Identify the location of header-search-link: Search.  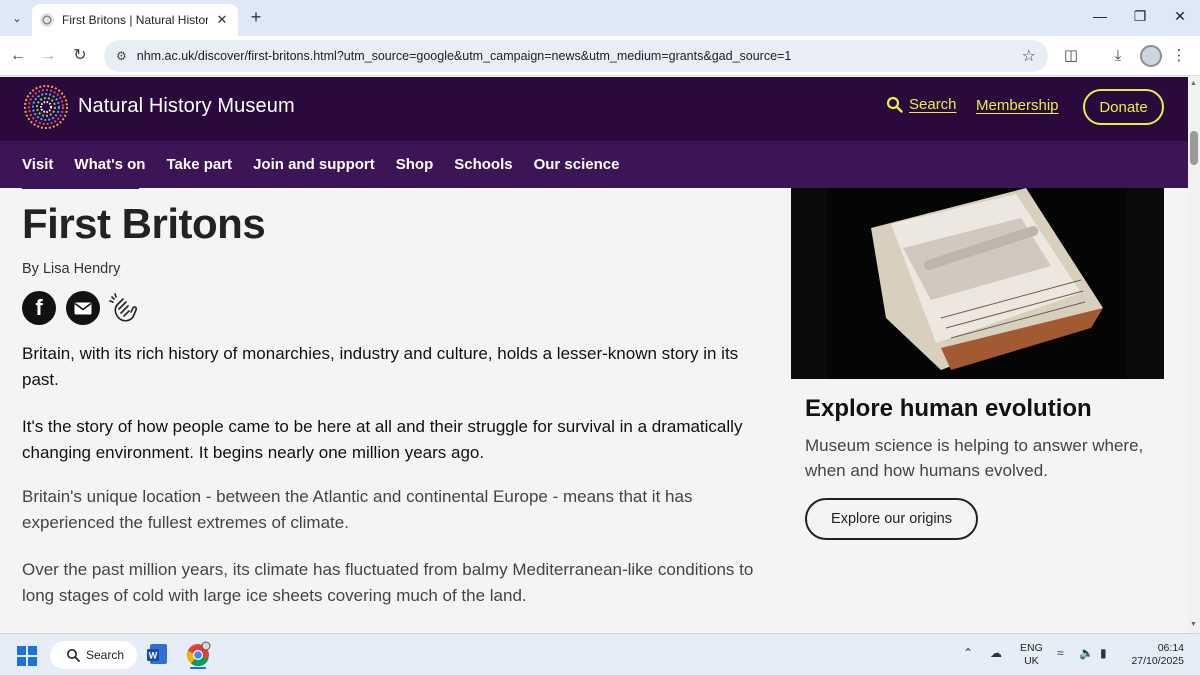
(921, 104).